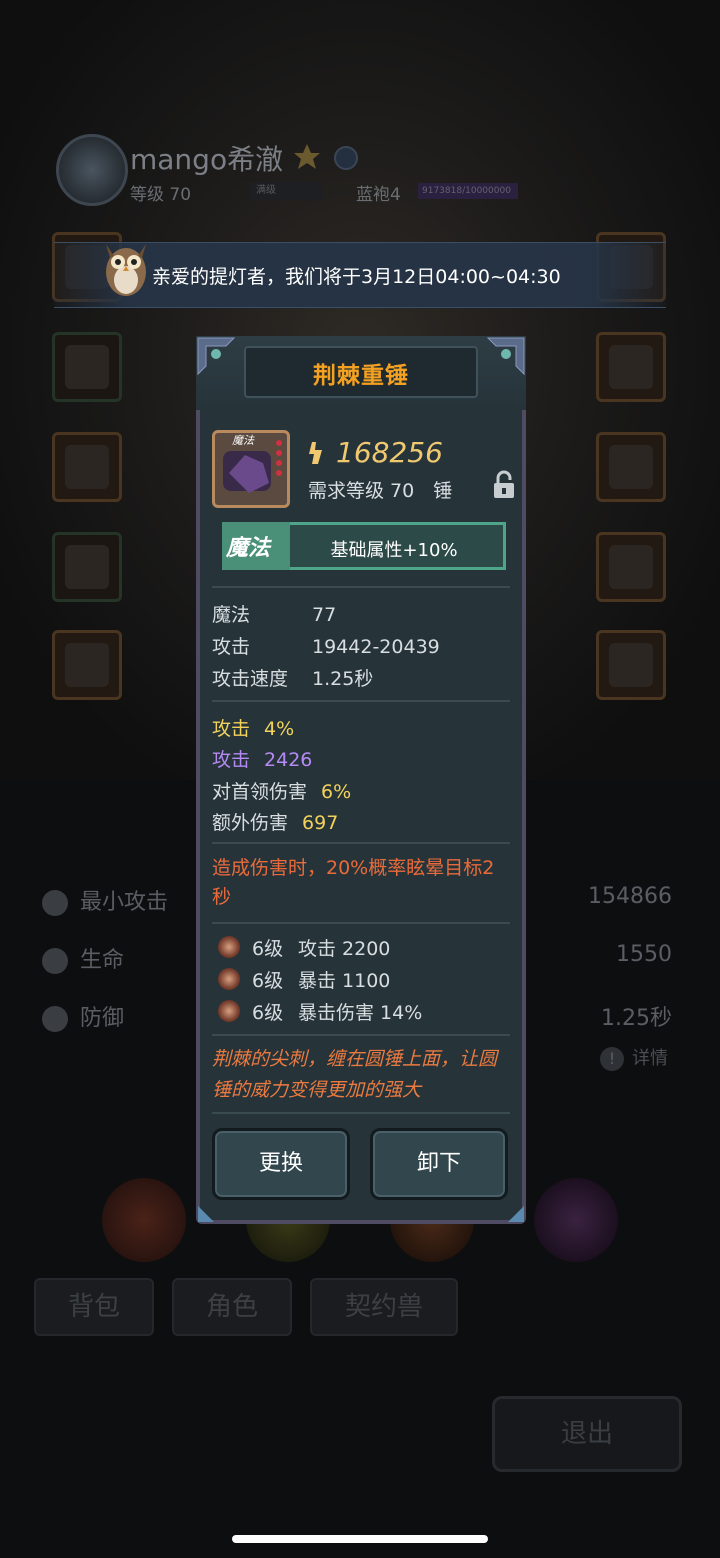 This screenshot has width=720, height=1558. What do you see at coordinates (634, 1057) in the screenshot?
I see `detail-link: ! 详情` at bounding box center [634, 1057].